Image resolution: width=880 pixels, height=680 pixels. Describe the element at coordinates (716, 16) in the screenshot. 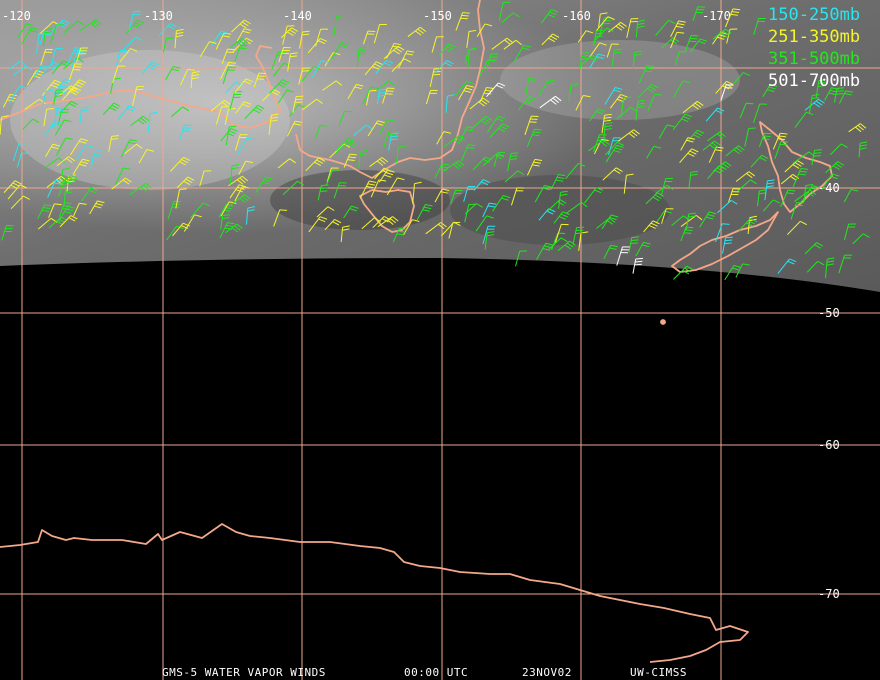

I see `lon-label: -170` at that location.